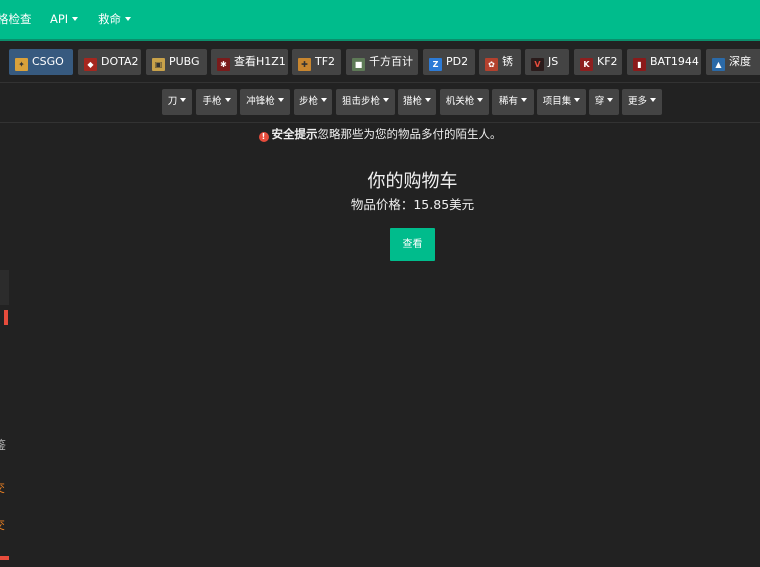 This screenshot has height=567, width=760. What do you see at coordinates (260, 61) in the screenshot?
I see `game-tab-label: 查看H1Z1` at bounding box center [260, 61].